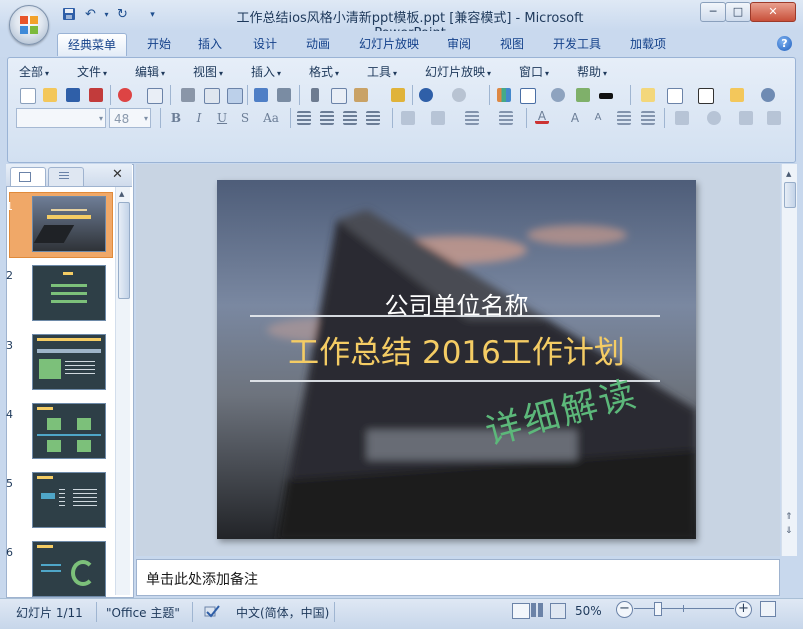  Describe the element at coordinates (682, 118) in the screenshot. I see `arrange-icon` at that location.